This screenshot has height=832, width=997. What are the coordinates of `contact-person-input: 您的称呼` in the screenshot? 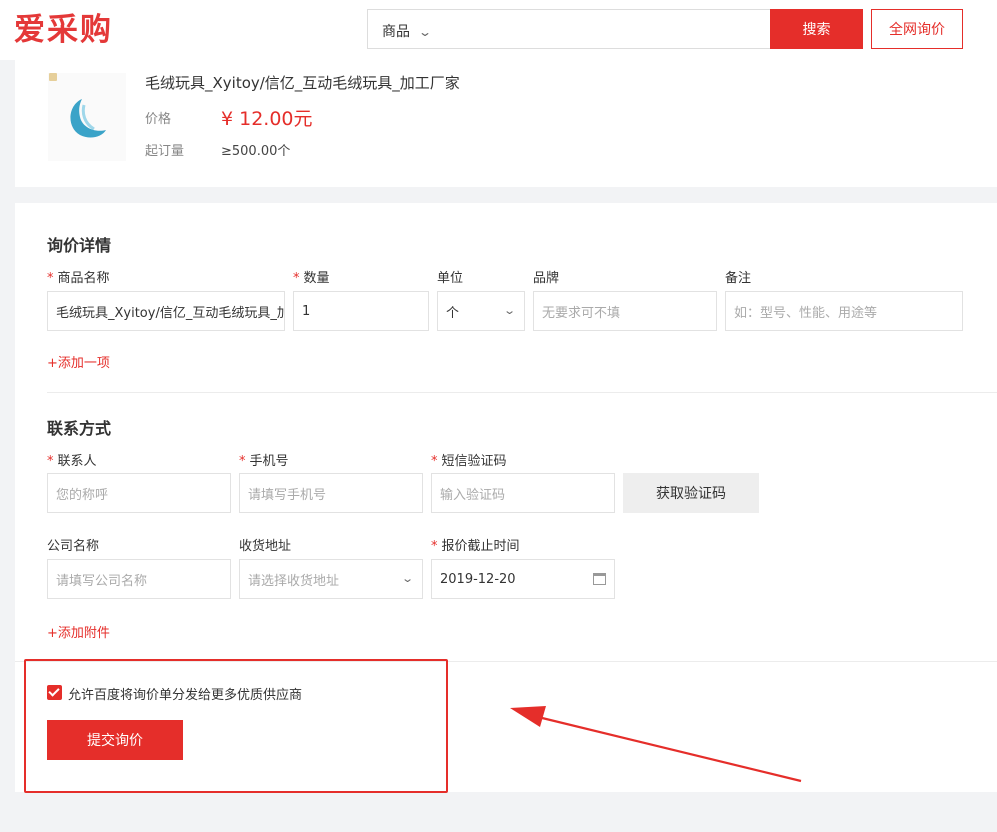 It's located at (139, 493).